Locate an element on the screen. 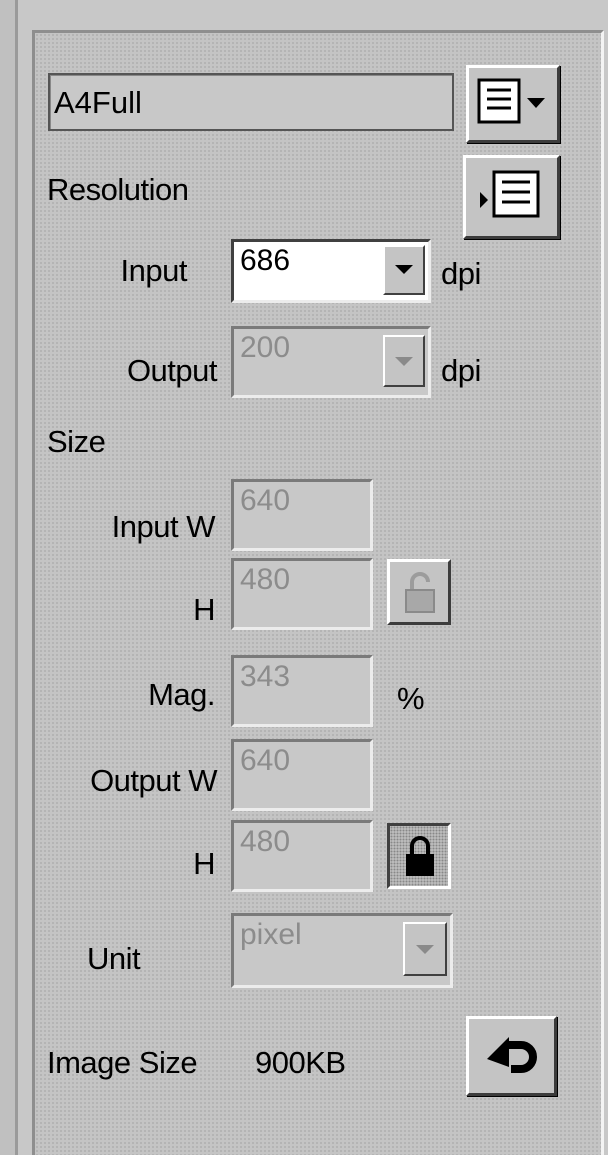 The width and height of the screenshot is (608, 1155). left-window-edge is located at coordinates (9, 577).